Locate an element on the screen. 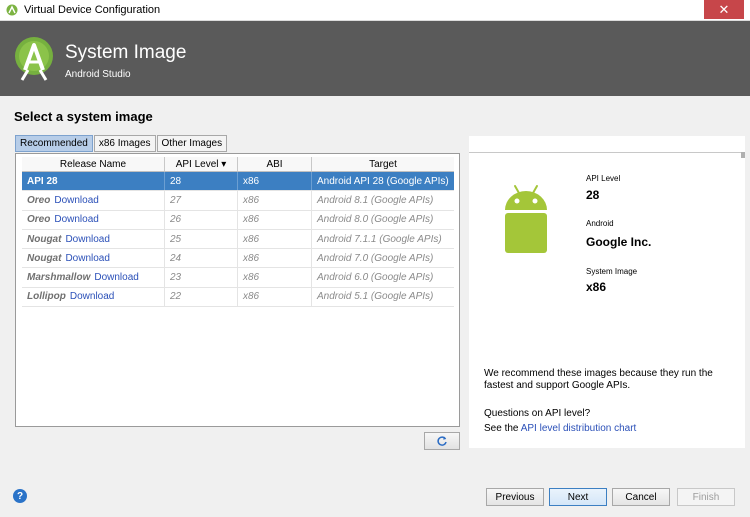 The width and height of the screenshot is (750, 517). previous-button: Previous is located at coordinates (515, 497).